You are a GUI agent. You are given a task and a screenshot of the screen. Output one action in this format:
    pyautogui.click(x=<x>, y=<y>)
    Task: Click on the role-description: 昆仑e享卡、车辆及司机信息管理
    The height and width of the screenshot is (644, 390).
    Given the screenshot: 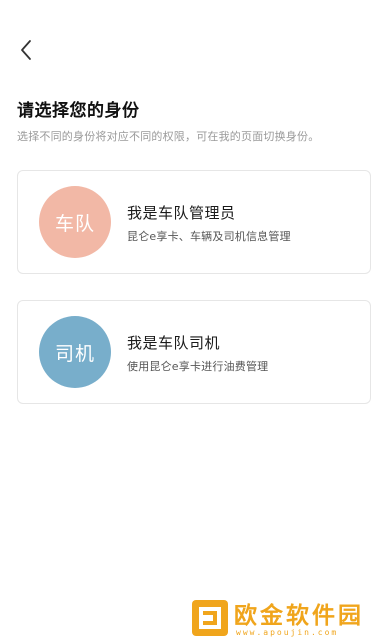 What is the action you would take?
    pyautogui.click(x=209, y=236)
    